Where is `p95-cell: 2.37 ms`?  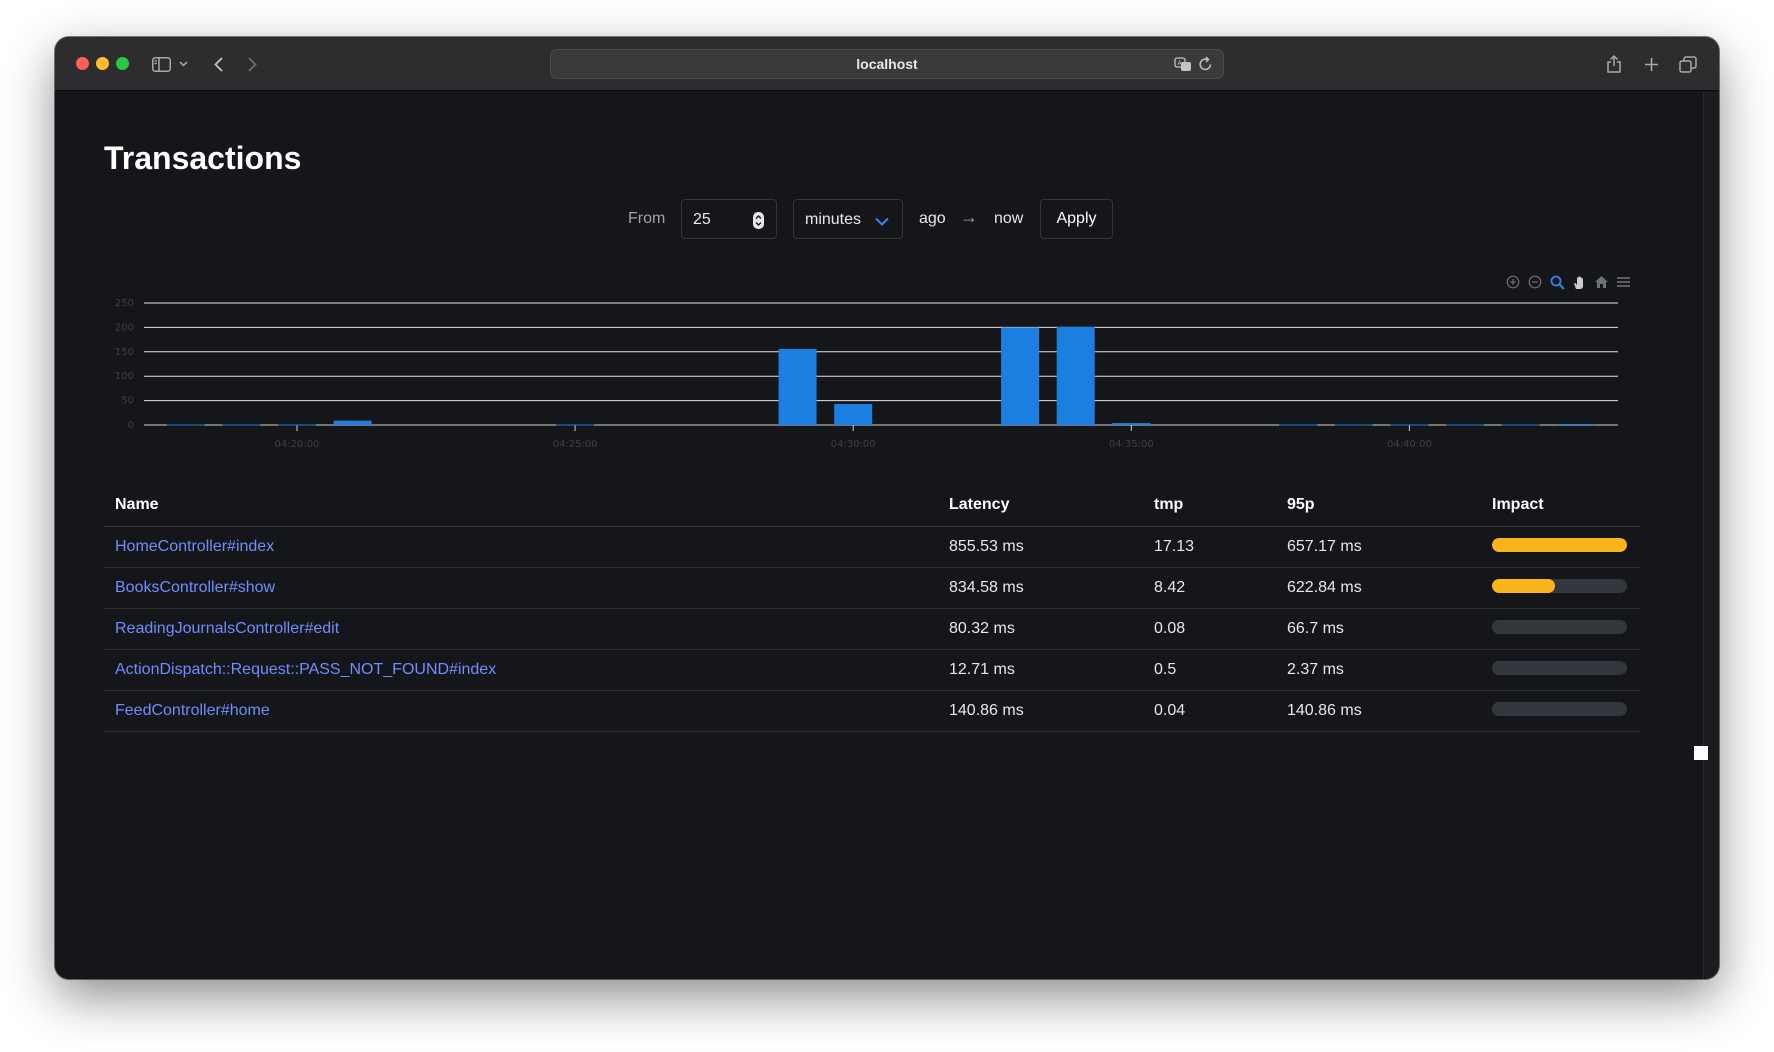 p95-cell: 2.37 ms is located at coordinates (1378, 670).